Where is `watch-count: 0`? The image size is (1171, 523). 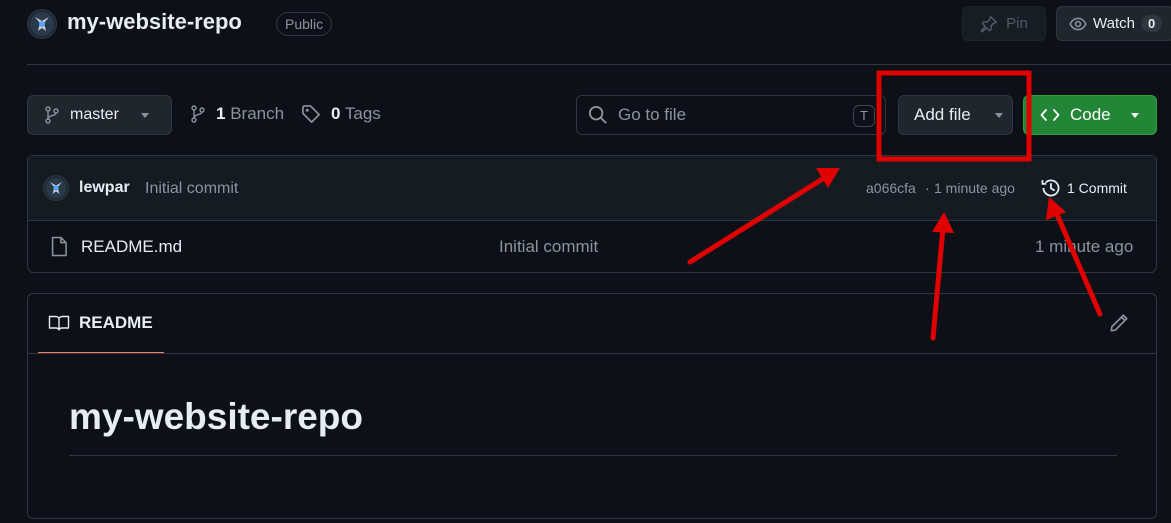 watch-count: 0 is located at coordinates (1151, 23).